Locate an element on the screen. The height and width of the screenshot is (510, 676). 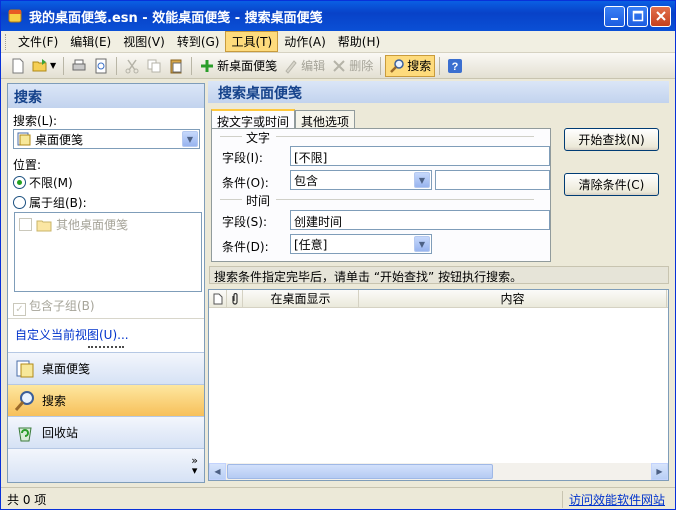
app-icon is located at coordinates (15, 16).